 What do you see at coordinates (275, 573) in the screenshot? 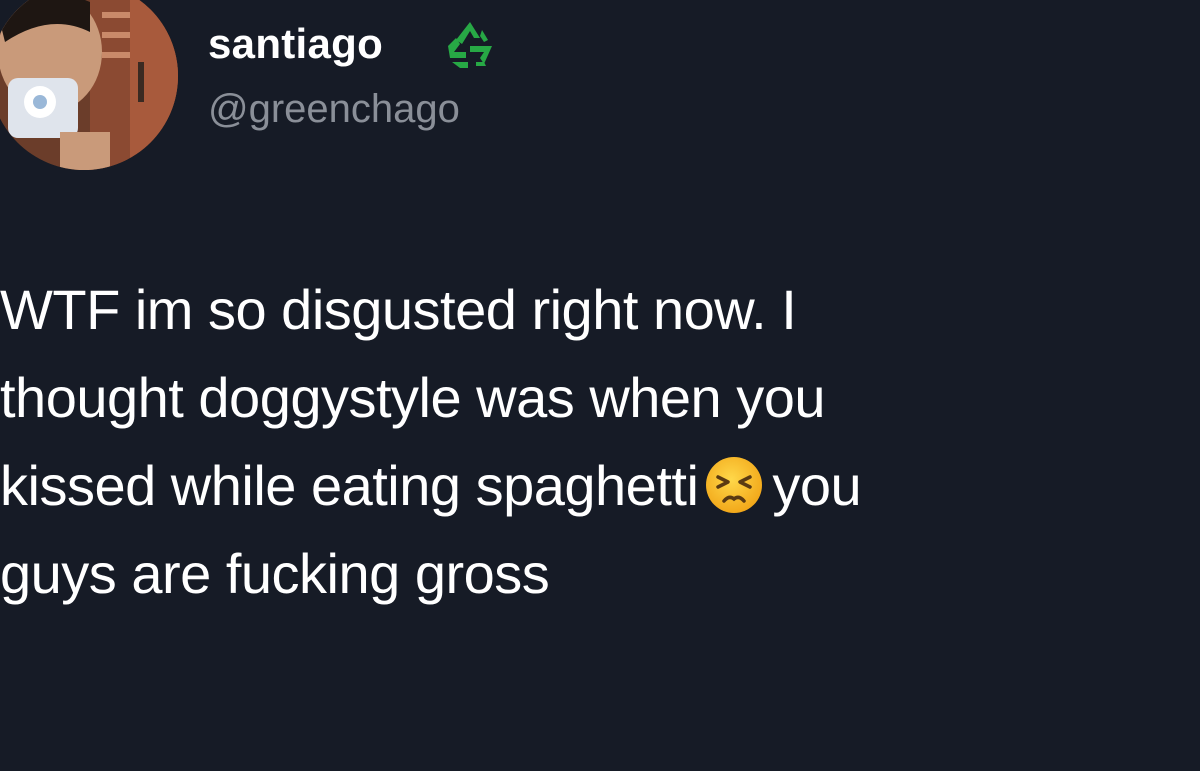
I see `tweet-line: guys are fucking gross` at bounding box center [275, 573].